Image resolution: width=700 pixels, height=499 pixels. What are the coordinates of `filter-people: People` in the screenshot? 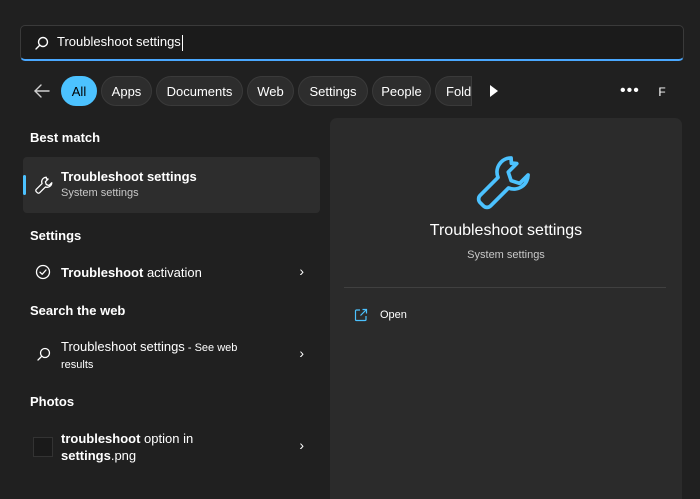 It's located at (401, 91).